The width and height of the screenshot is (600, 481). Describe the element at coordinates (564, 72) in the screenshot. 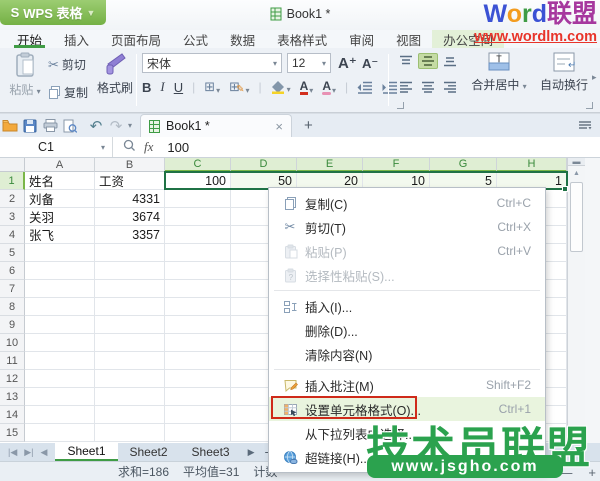

I see `wrap-text-button: ↵ 自动换行` at that location.